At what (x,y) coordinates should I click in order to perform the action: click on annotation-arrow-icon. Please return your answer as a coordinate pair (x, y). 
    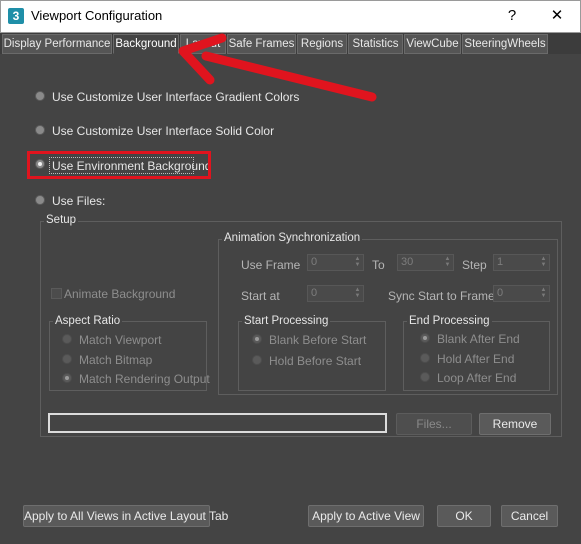
    Looking at the image, I should click on (277, 67).